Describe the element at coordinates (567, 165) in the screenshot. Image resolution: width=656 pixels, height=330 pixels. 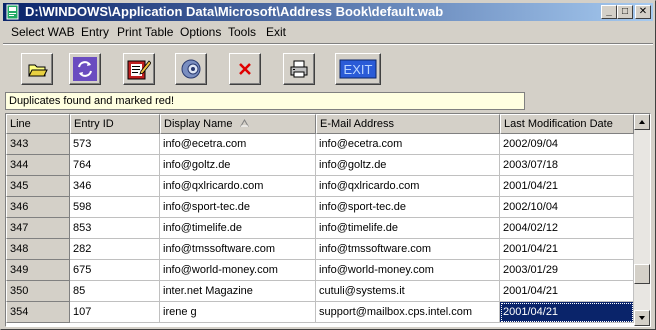
I see `cell-last-modified: 2003/07/18` at that location.